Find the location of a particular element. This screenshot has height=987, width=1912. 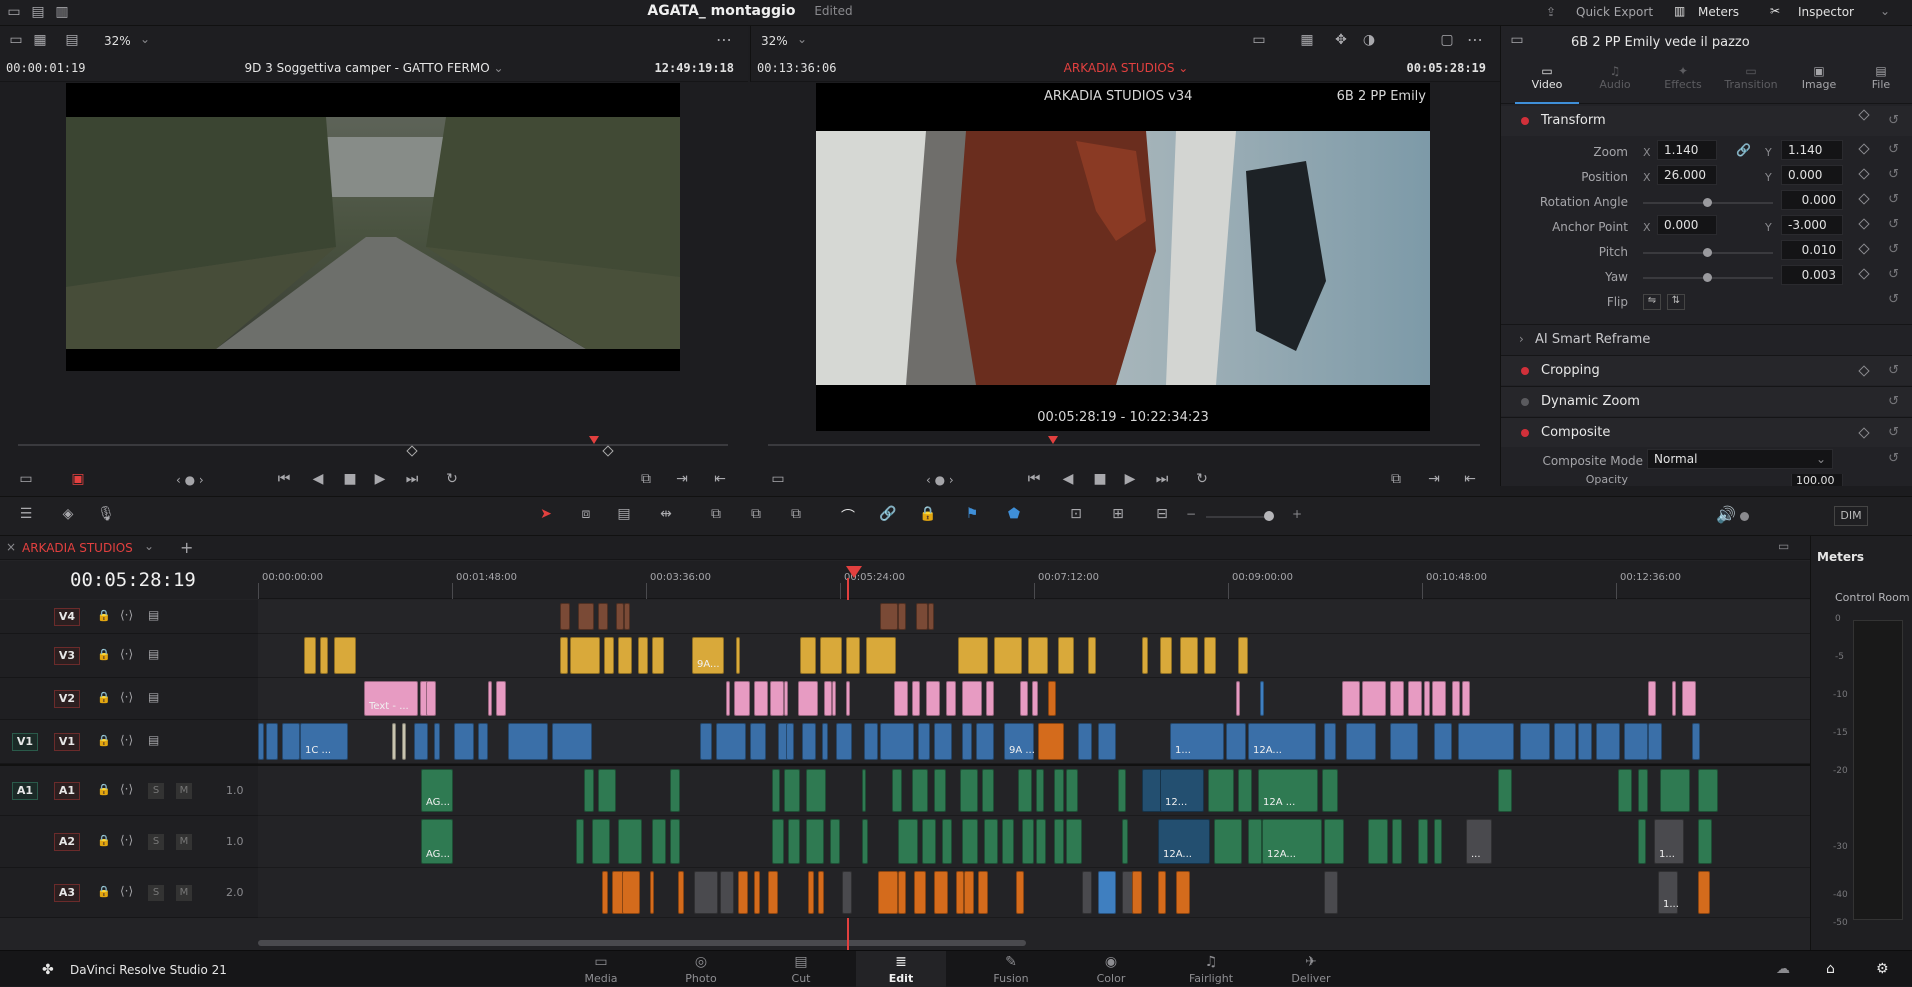

link-icon: 🔗 is located at coordinates (888, 514).